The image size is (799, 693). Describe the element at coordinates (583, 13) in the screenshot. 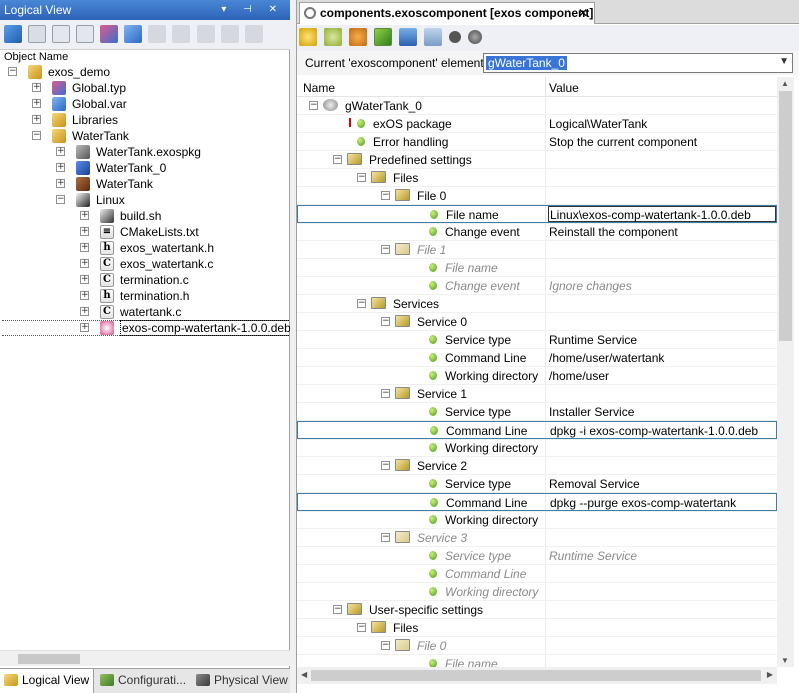

I see `close-tab-icon: ✕` at that location.